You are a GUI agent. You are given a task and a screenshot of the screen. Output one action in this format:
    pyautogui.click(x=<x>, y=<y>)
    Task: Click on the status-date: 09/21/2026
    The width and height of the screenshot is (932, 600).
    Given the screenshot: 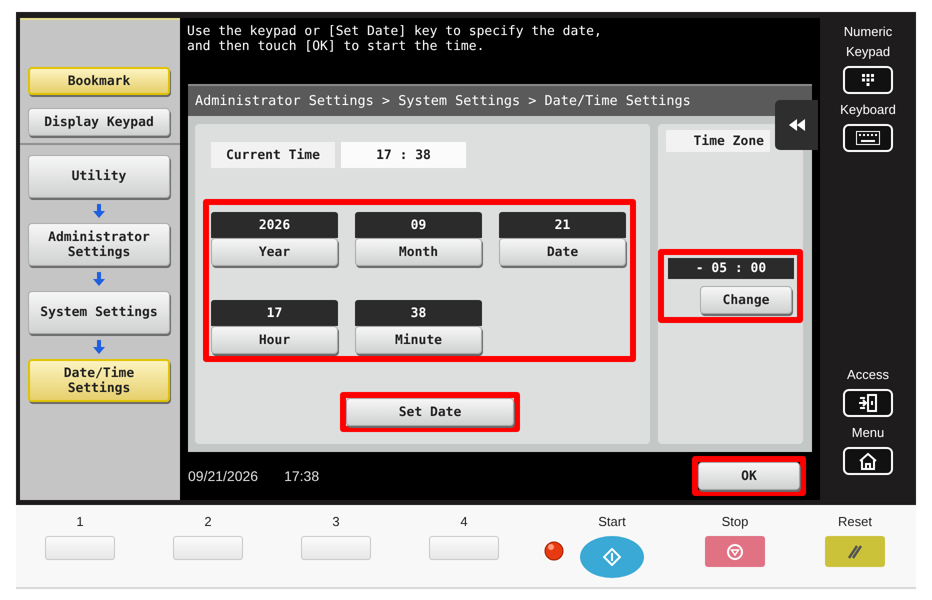 What is the action you would take?
    pyautogui.click(x=223, y=476)
    